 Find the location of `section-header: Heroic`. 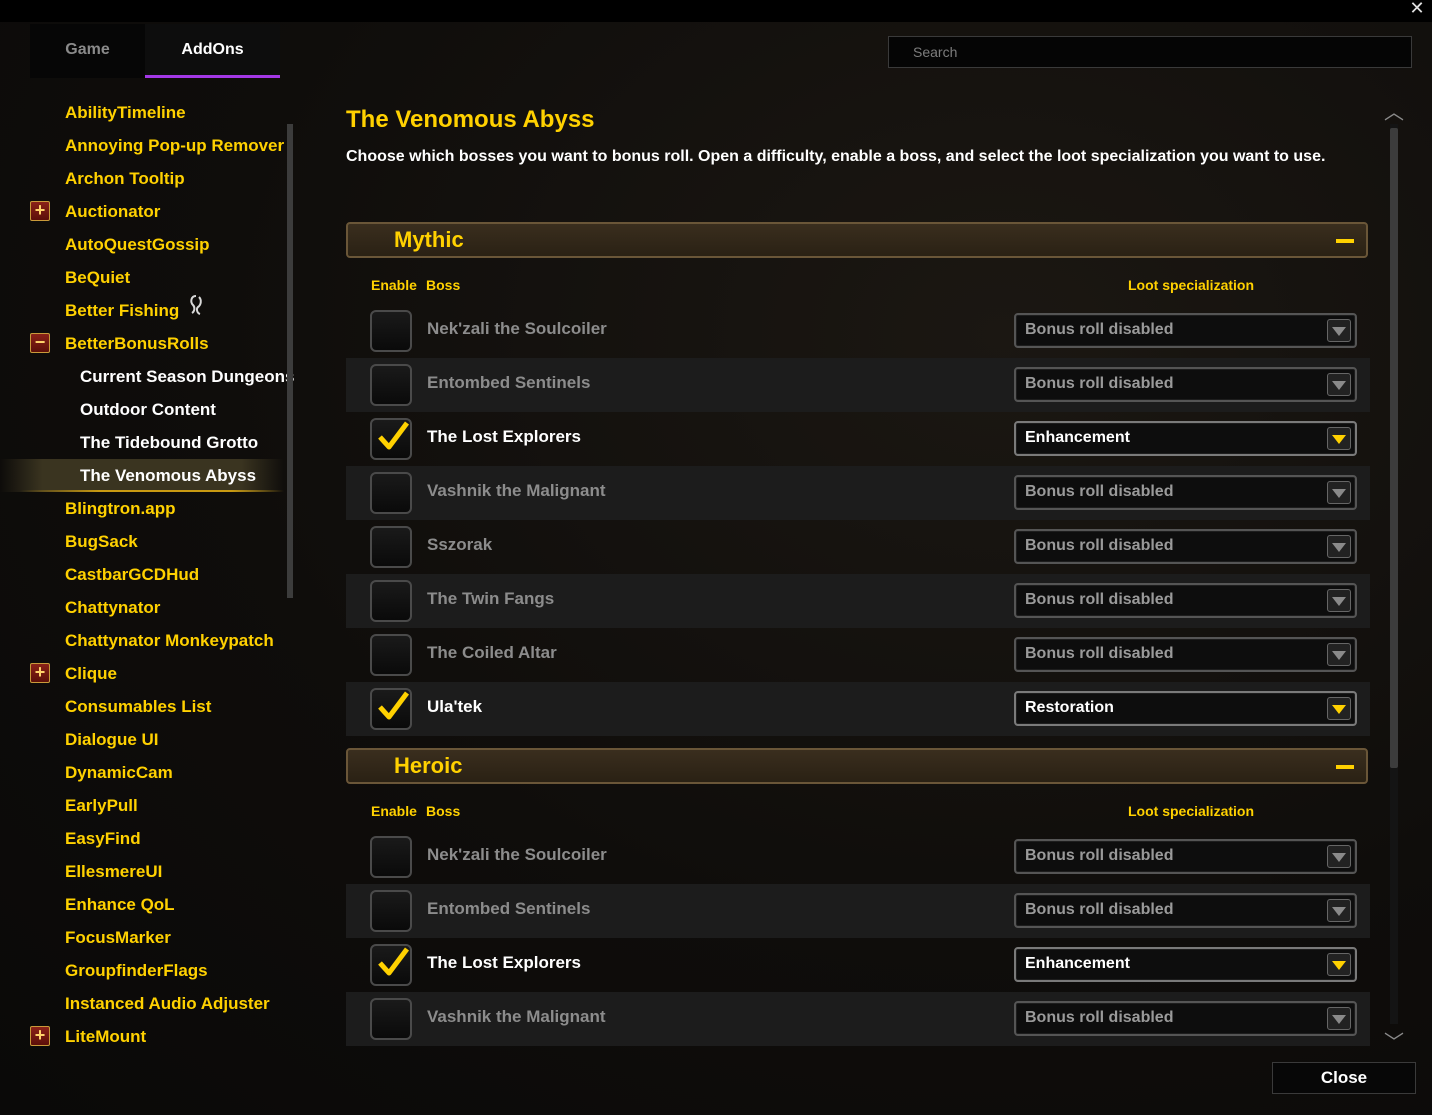

section-header: Heroic is located at coordinates (857, 766).